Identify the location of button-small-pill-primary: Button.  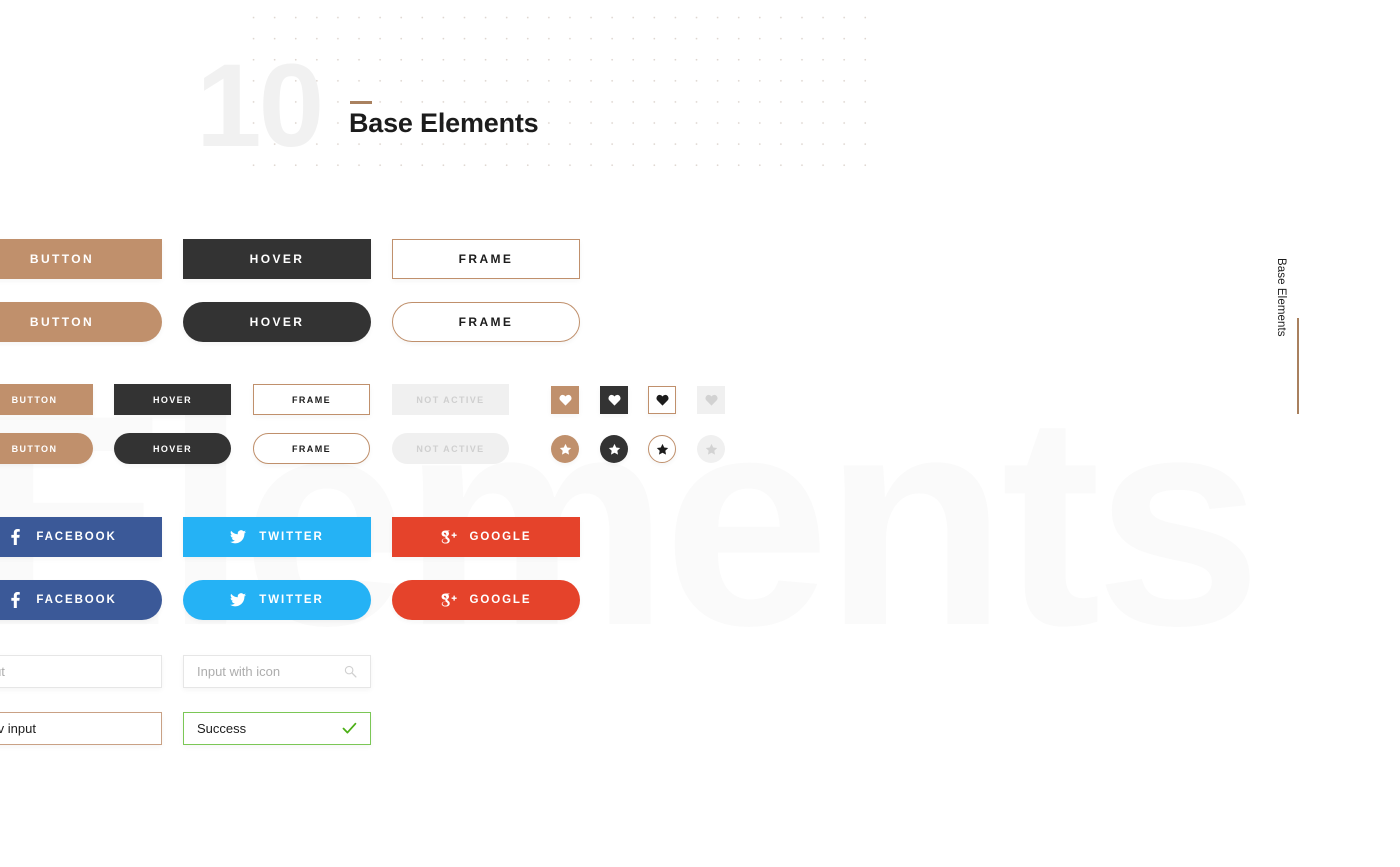
(46, 448).